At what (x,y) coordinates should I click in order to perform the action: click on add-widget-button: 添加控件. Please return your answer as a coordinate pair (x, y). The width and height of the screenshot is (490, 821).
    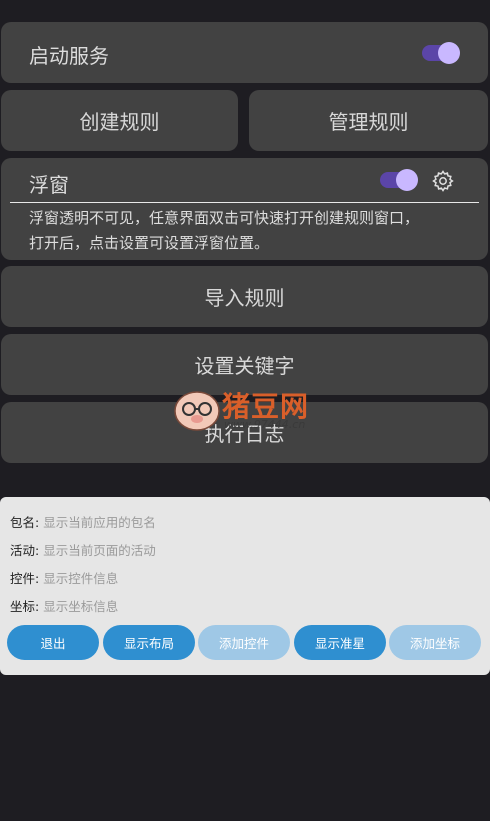
    Looking at the image, I should click on (244, 642).